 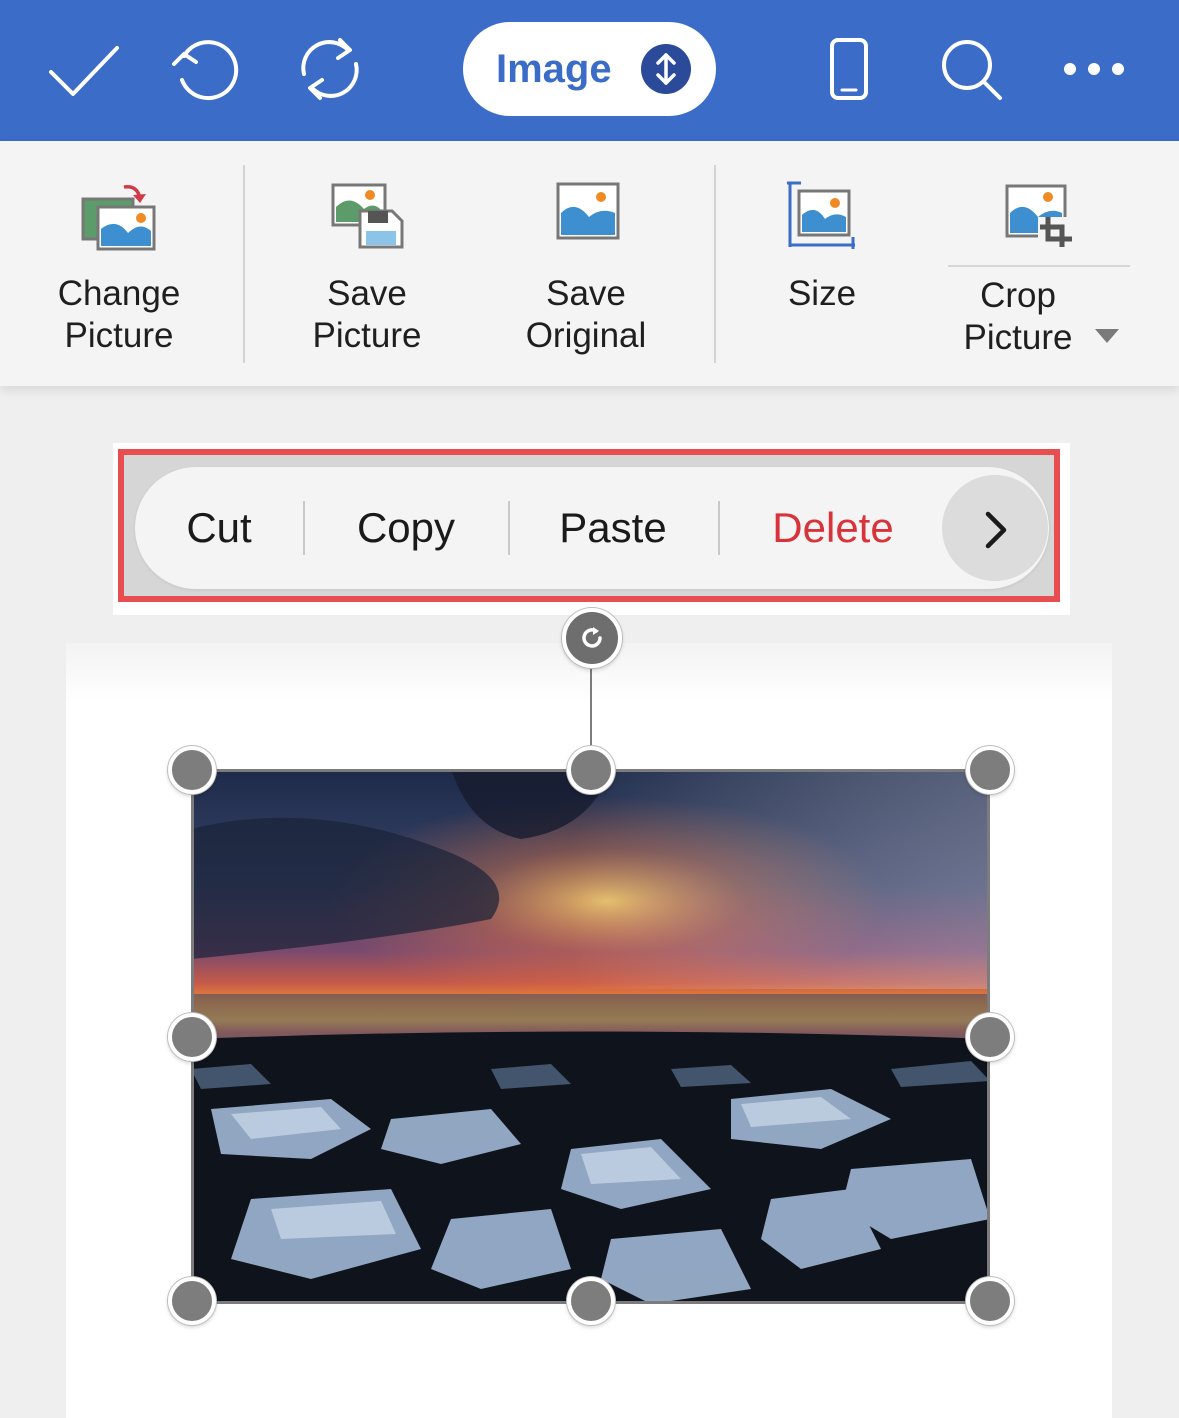 I want to click on more-options-button, so click(x=995, y=528).